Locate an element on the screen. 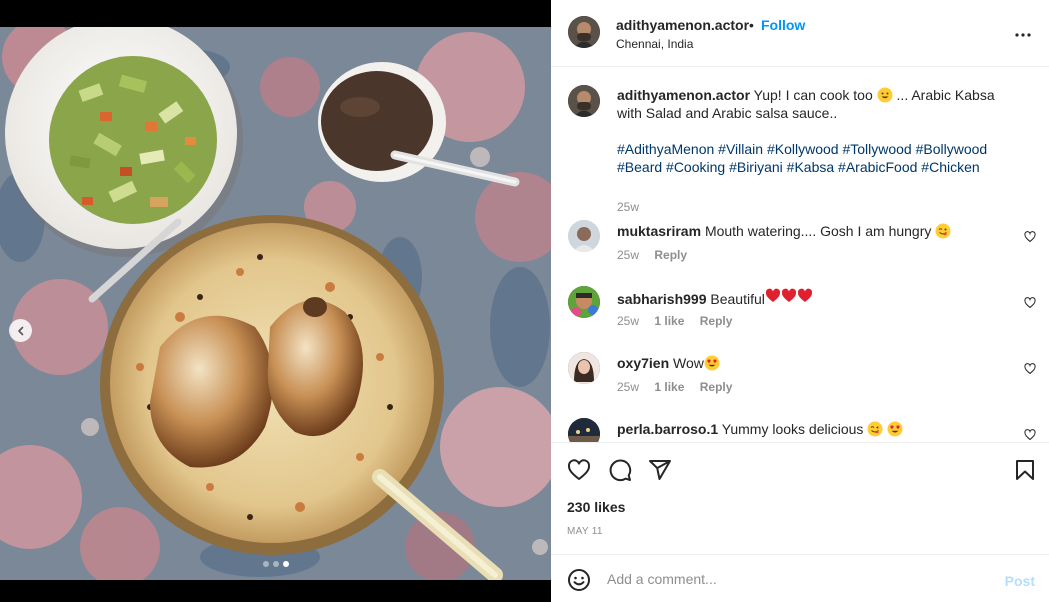 Image resolution: width=1049 pixels, height=602 pixels. comment-body: Yummy looks delicious is located at coordinates (792, 429).